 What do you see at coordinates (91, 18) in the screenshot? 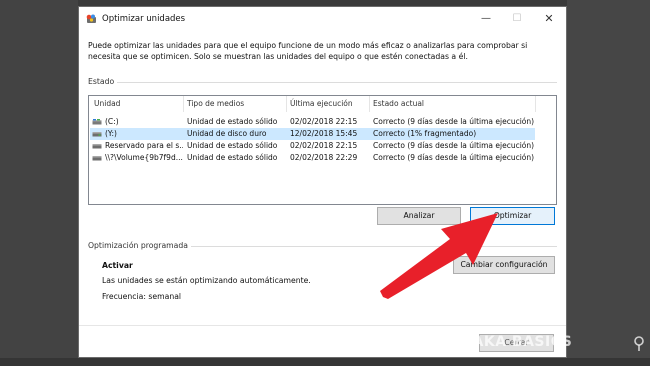
I see `defrag-app-icon` at bounding box center [91, 18].